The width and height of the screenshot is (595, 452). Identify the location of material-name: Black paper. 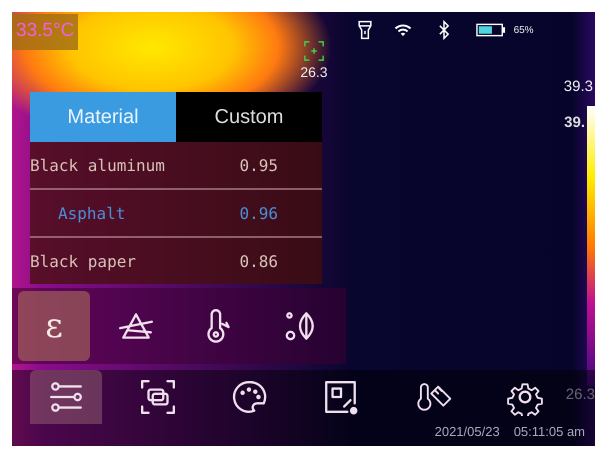
(83, 261).